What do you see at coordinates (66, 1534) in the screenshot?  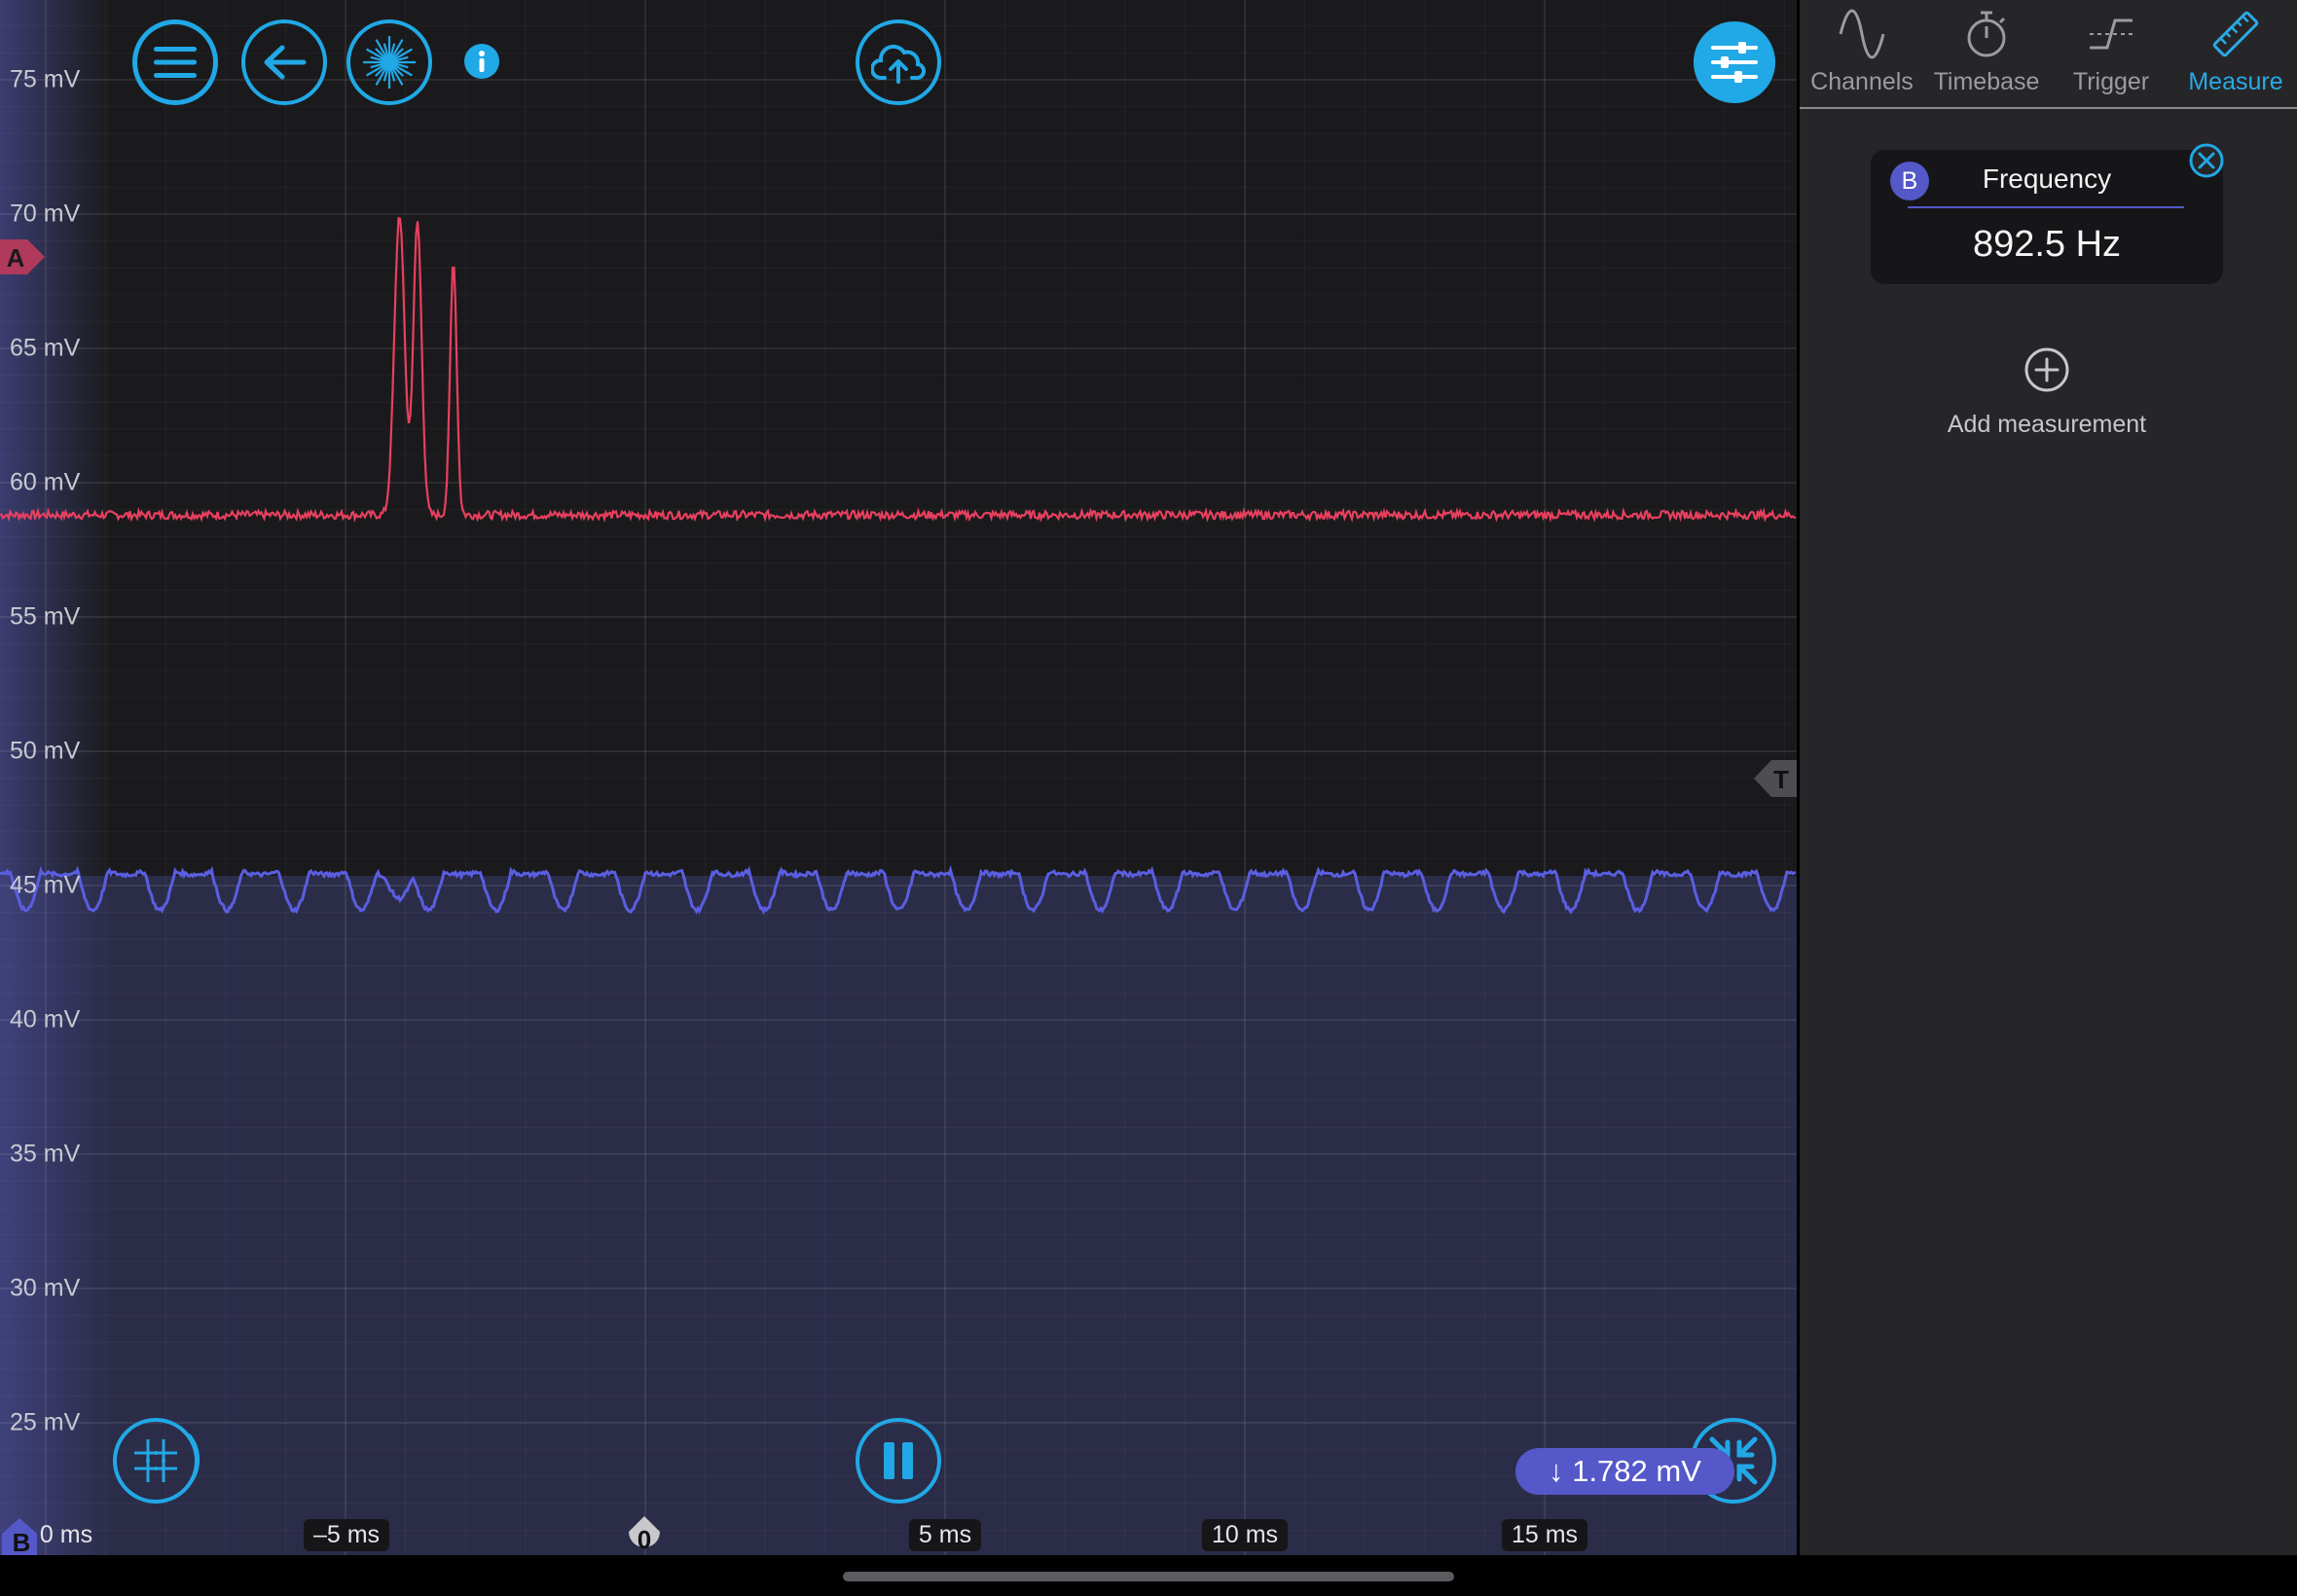 I see `x-tick-label: 0 ms` at bounding box center [66, 1534].